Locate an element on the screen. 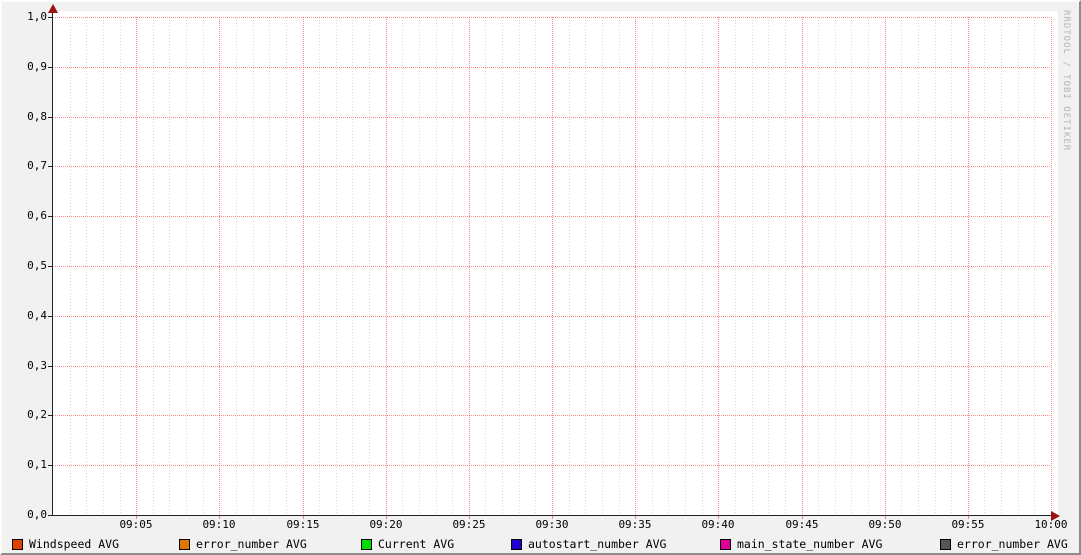  legend-label: autostart_number AVG is located at coordinates (597, 544).